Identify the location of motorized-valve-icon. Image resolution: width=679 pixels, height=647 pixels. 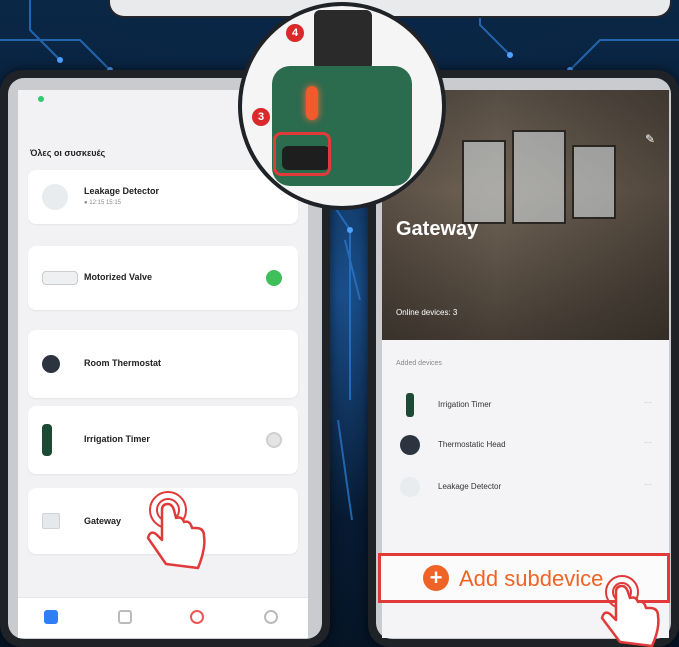
(60, 278).